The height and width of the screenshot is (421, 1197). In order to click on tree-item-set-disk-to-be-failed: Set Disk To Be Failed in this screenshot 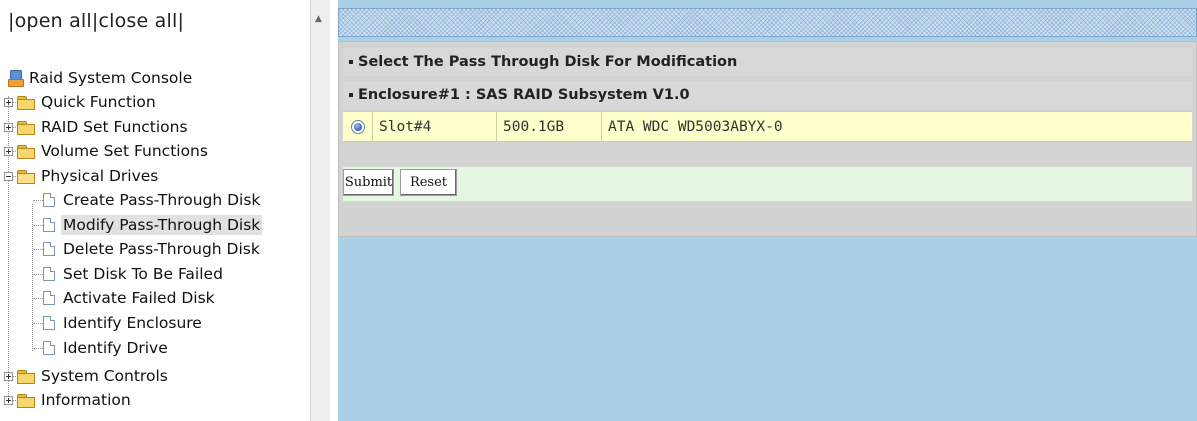, I will do `click(134, 274)`.